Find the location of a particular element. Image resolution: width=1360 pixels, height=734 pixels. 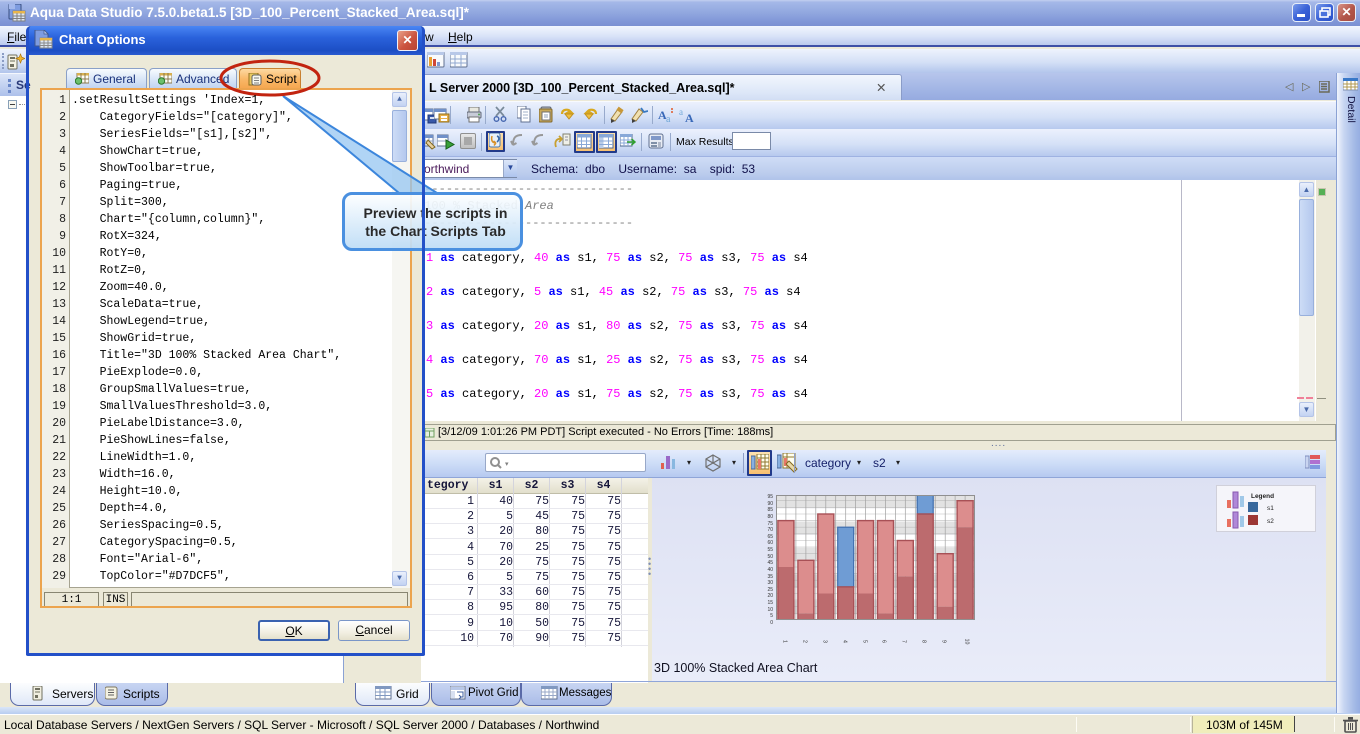

svg-text: A is located at coordinates (689, 117).